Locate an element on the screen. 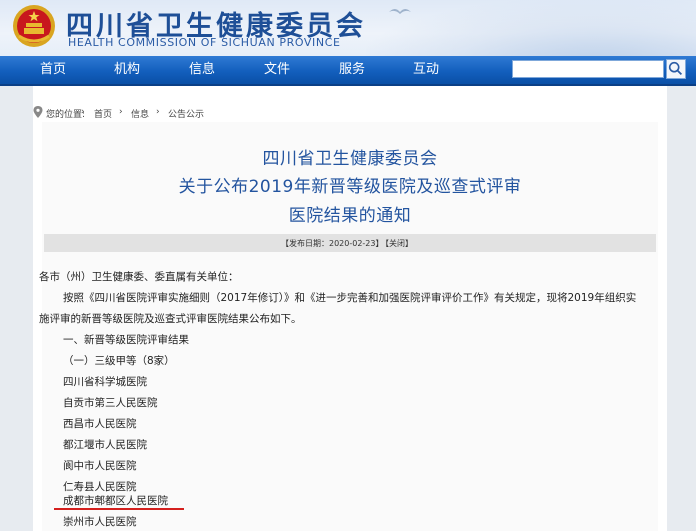  breadcrumb-announcements: 公告公示 is located at coordinates (186, 113).